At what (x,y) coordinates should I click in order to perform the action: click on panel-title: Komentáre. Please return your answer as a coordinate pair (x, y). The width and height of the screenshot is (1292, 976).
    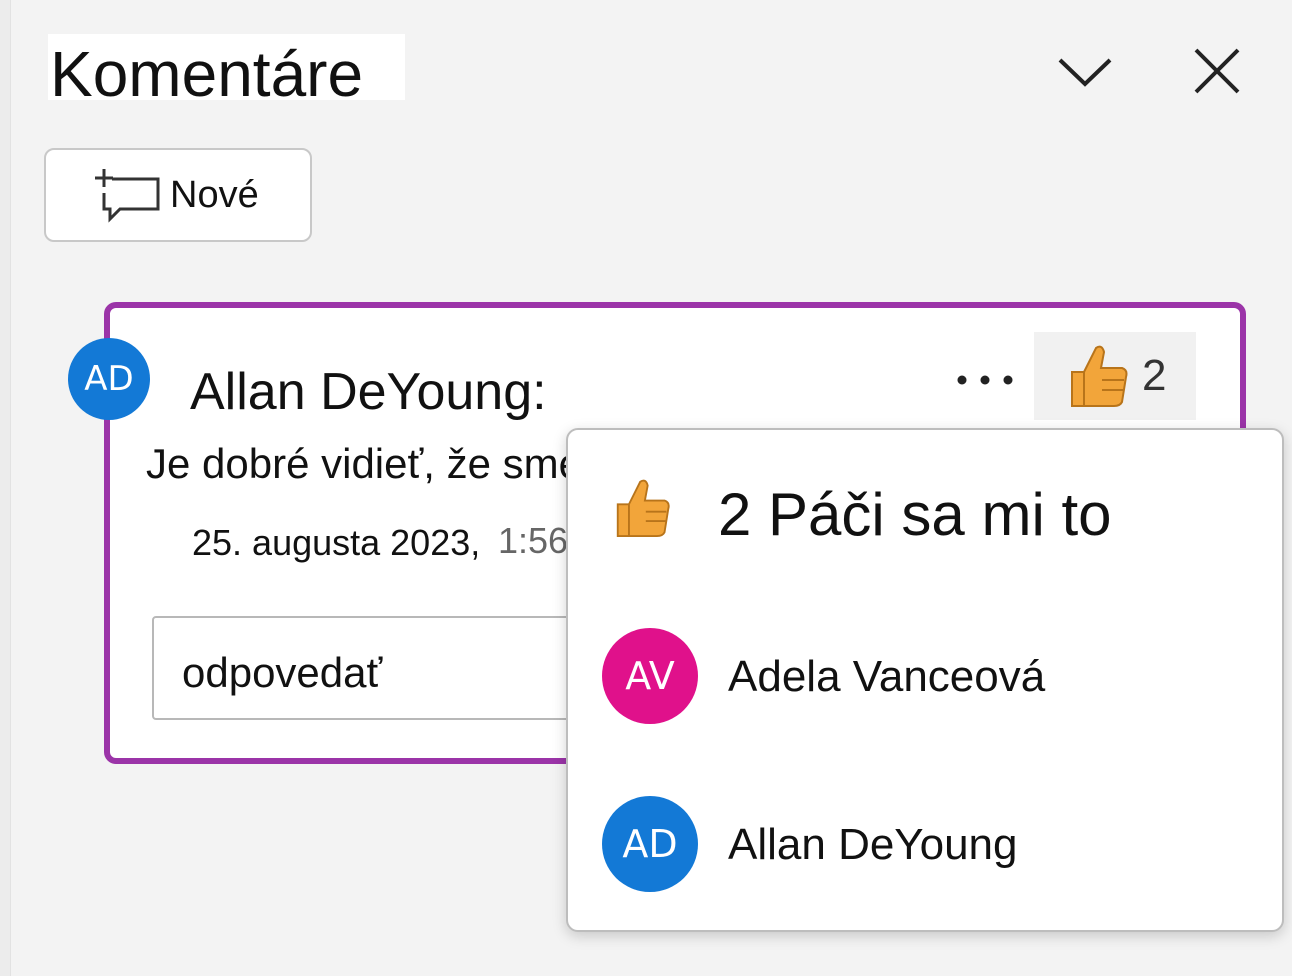
    Looking at the image, I should click on (227, 67).